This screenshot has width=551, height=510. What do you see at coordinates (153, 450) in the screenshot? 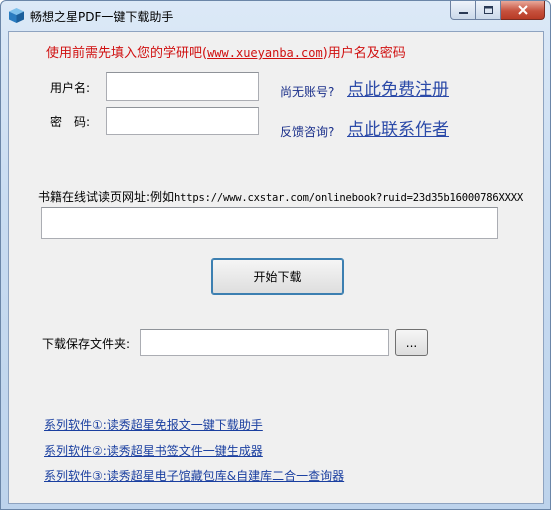
I see `series-link-2: 系列软件②:读秀超星书签文件一键生成器` at bounding box center [153, 450].